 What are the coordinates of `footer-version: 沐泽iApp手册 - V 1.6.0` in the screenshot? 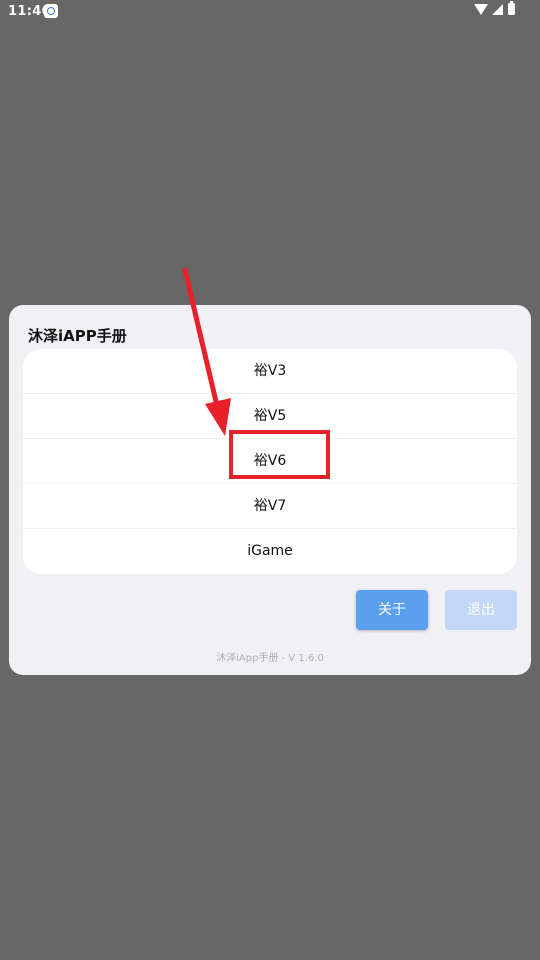 It's located at (270, 658).